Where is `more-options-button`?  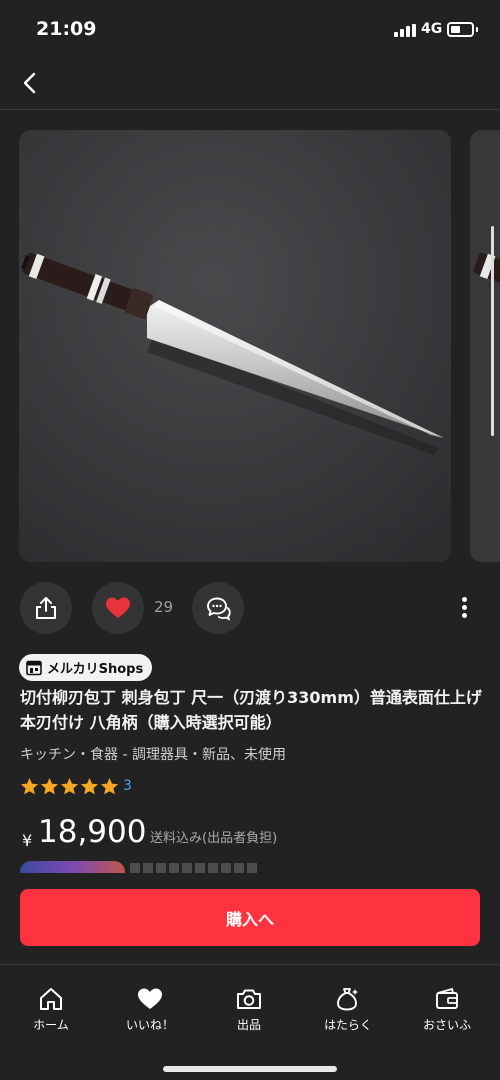
more-options-button is located at coordinates (465, 608).